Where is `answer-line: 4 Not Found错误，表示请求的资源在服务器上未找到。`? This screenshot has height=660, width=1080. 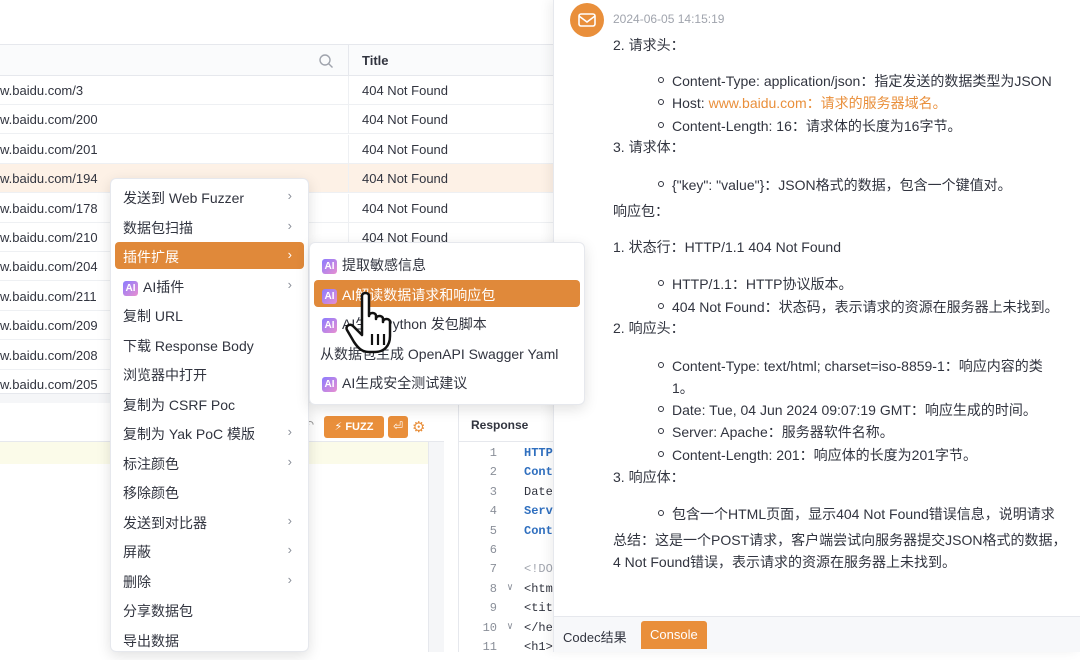
answer-line: 4 Not Found错误，表示请求的资源在服务器上未找到。 is located at coordinates (785, 562).